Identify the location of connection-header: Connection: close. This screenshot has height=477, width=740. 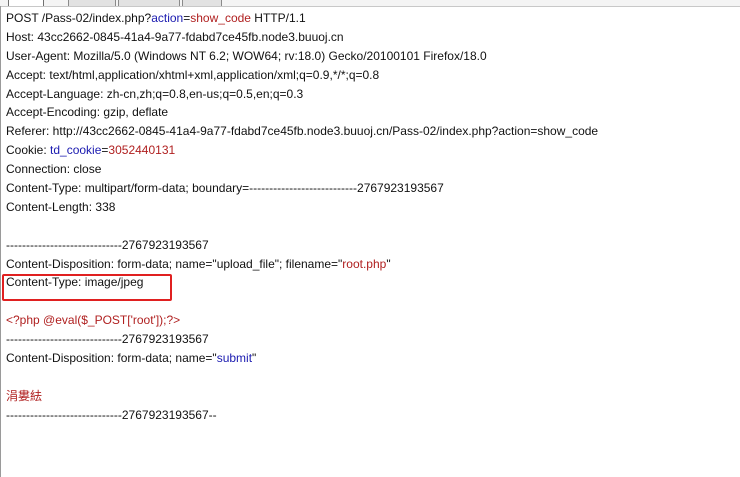
(54, 169).